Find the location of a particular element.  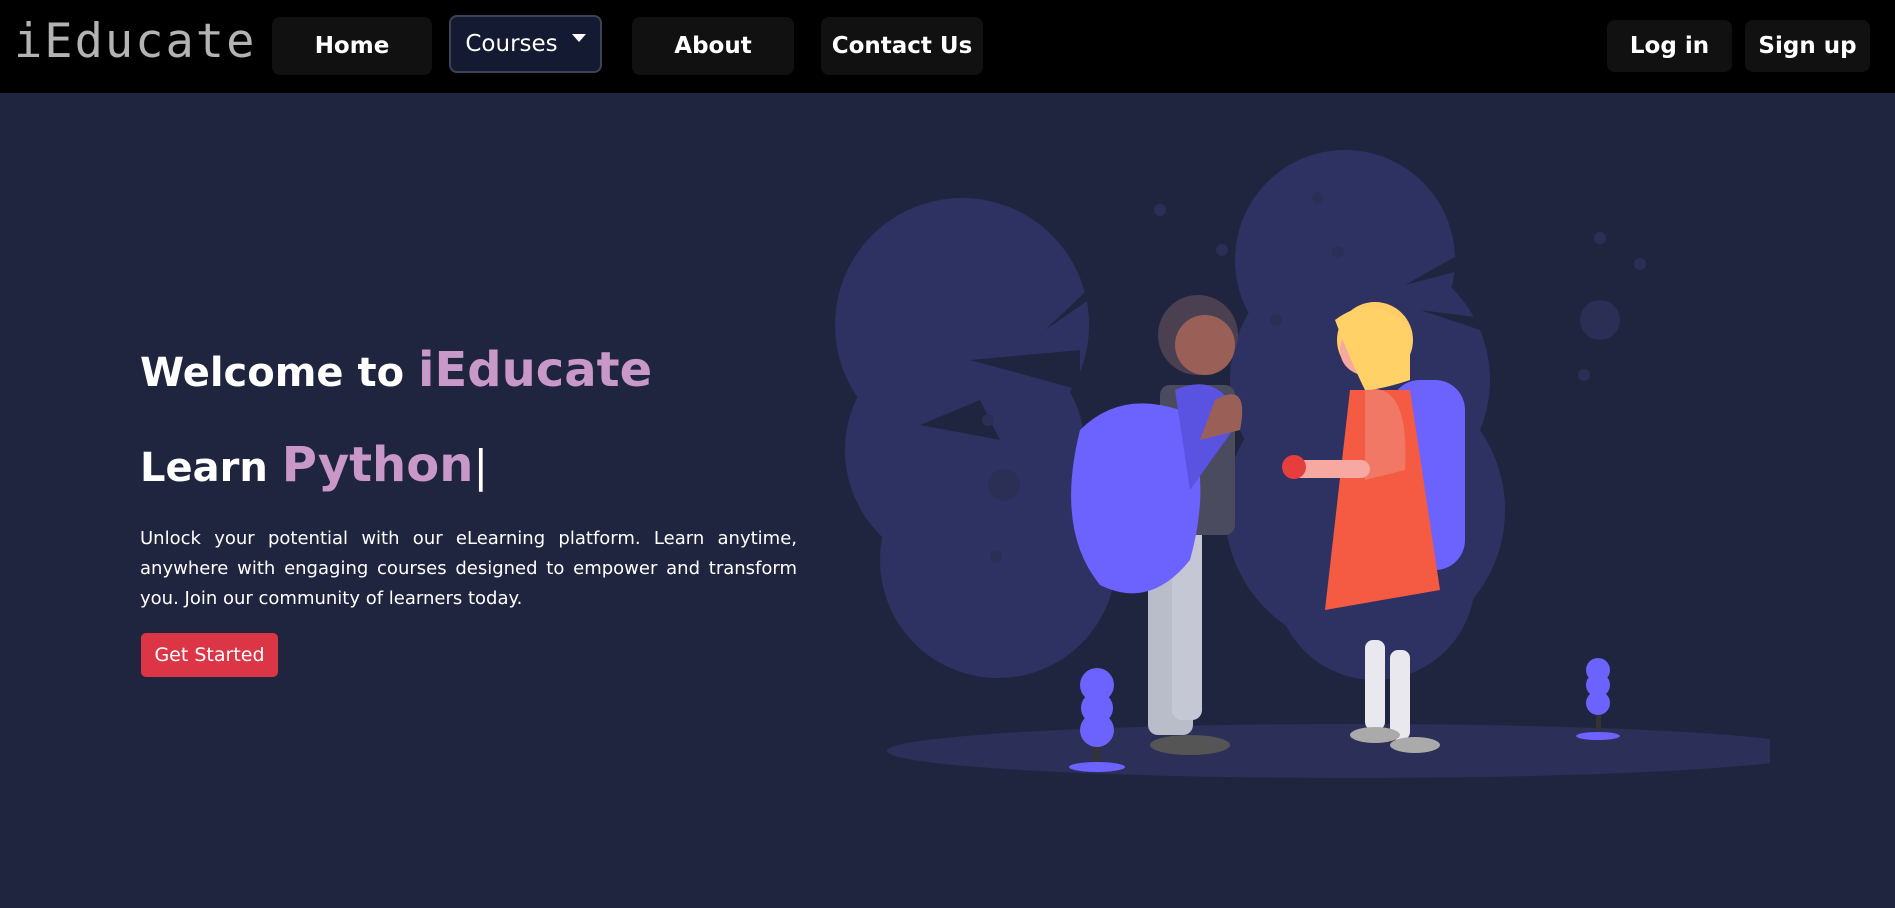

nav-contact-button: Contact Us is located at coordinates (902, 46).